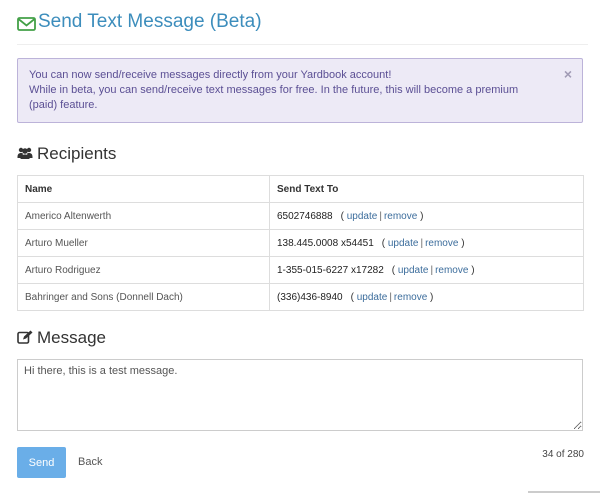  What do you see at coordinates (426, 216) in the screenshot?
I see `recipient-phone-cell: 6502746888 ( update | remove )` at bounding box center [426, 216].